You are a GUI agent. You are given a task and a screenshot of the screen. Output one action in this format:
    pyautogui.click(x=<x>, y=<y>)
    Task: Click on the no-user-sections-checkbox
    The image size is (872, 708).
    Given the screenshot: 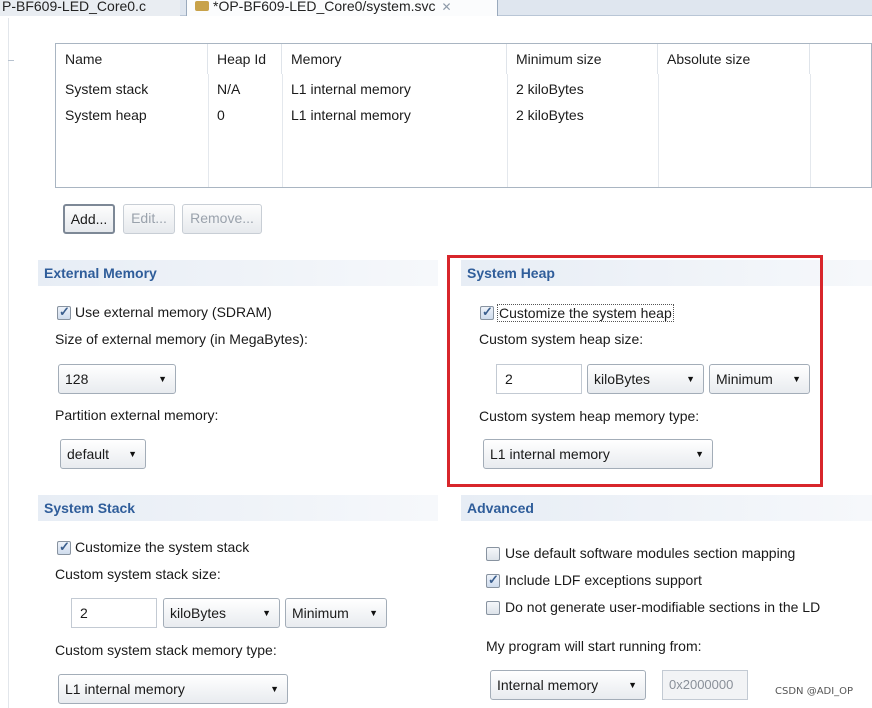 What is the action you would take?
    pyautogui.click(x=493, y=608)
    